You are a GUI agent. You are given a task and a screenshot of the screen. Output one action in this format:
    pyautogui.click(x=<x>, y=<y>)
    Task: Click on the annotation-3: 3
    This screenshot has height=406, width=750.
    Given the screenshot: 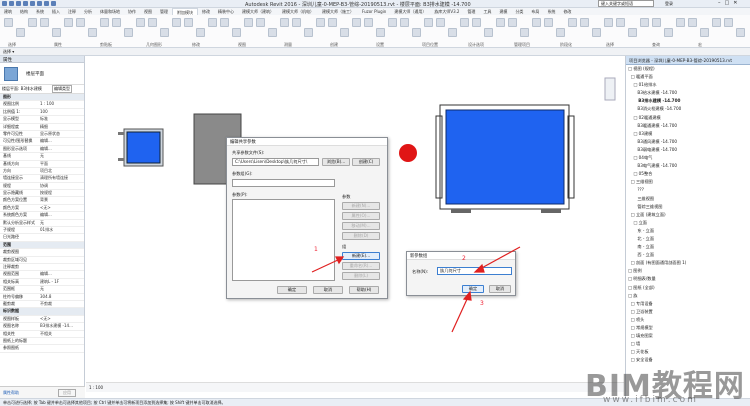 What is the action you would take?
    pyautogui.click(x=482, y=303)
    